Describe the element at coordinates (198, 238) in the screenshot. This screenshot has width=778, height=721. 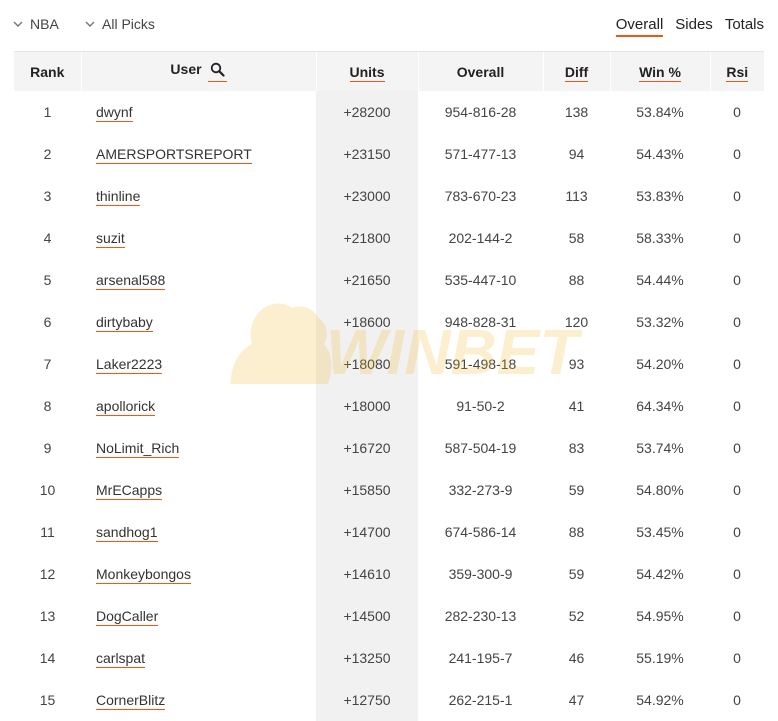
I see `user-cell: suzit` at that location.